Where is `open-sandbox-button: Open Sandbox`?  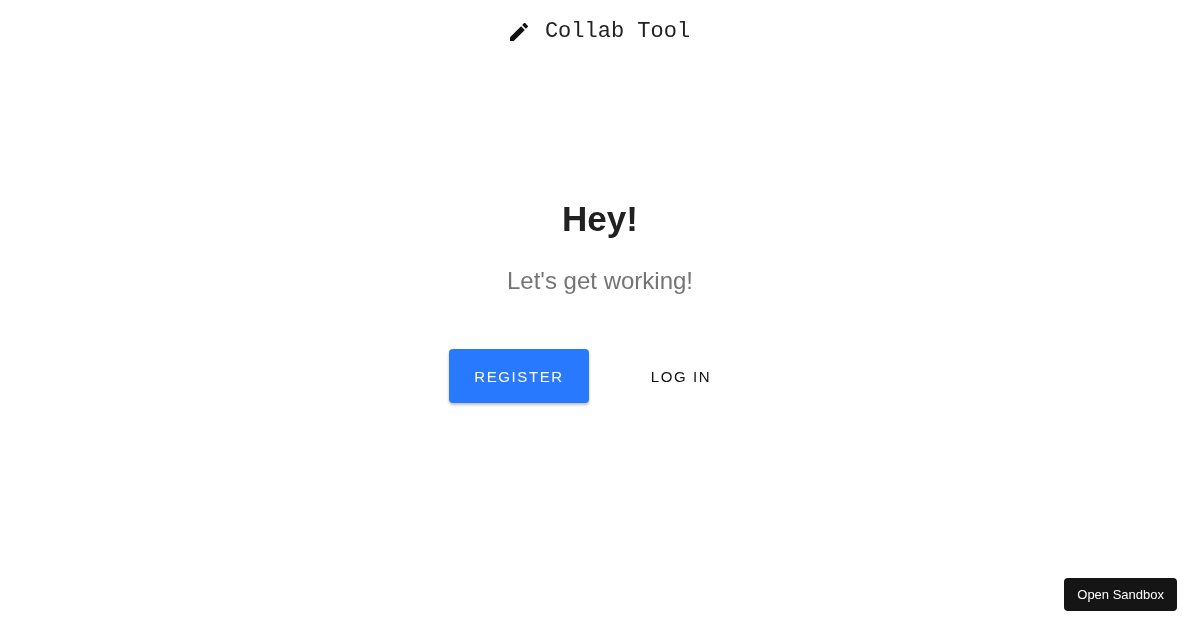 open-sandbox-button: Open Sandbox is located at coordinates (1120, 594).